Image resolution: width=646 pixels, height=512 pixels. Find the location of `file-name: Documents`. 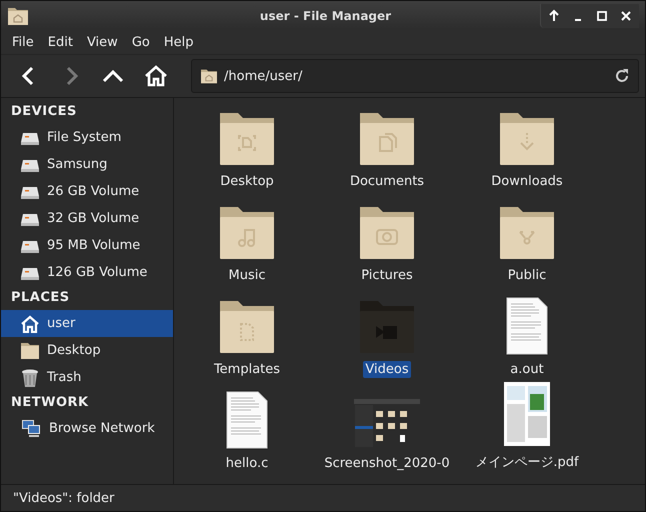

file-name: Documents is located at coordinates (387, 181).